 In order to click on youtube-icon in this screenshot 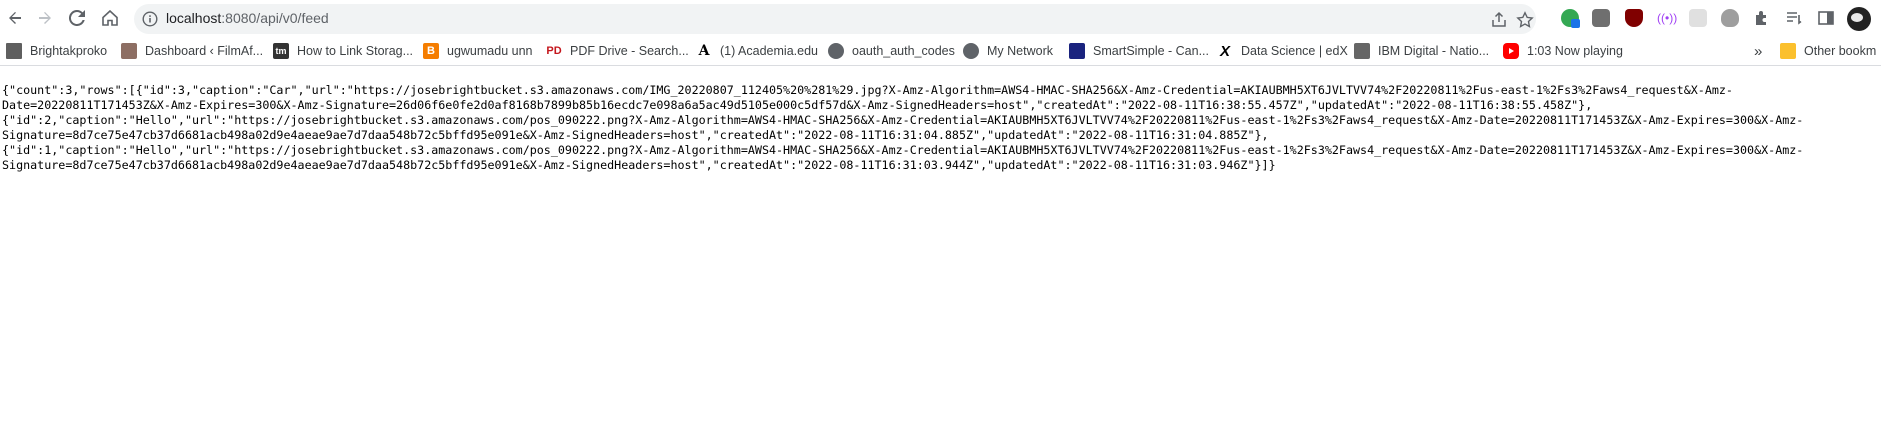, I will do `click(1511, 51)`.